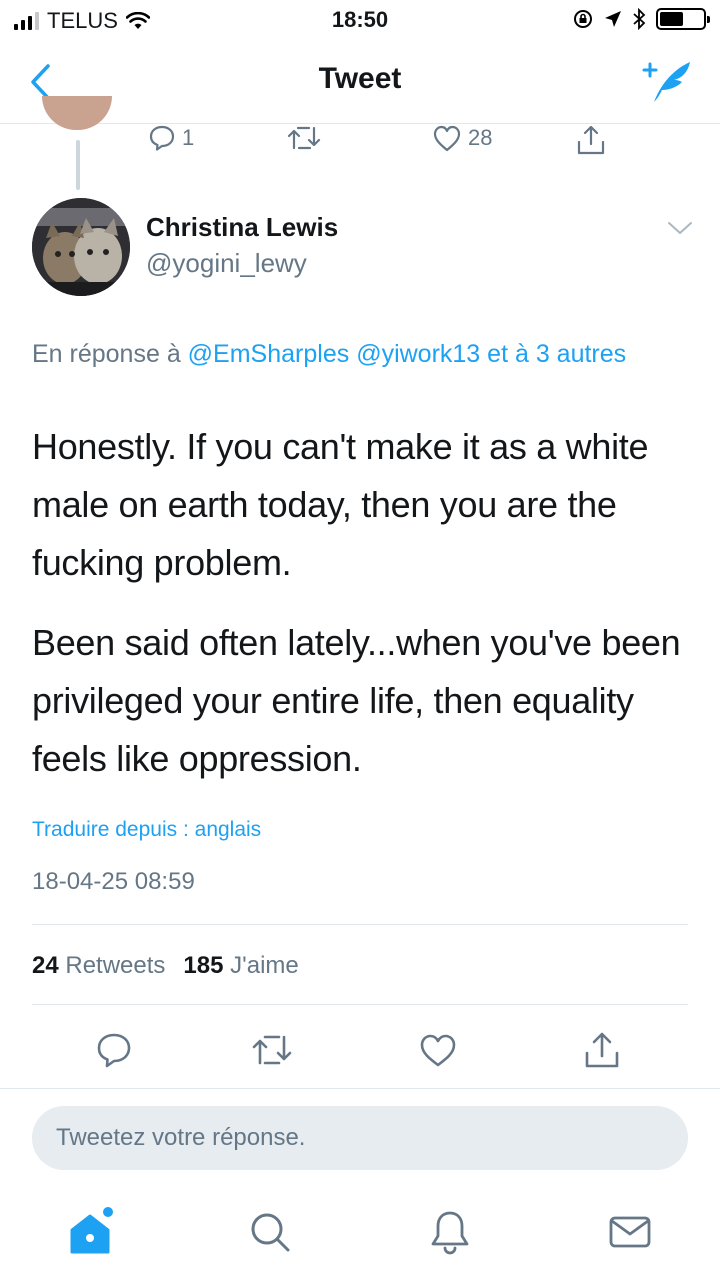 This screenshot has height=1280, width=720. I want to click on likes-stat: 185 J'aime, so click(240, 966).